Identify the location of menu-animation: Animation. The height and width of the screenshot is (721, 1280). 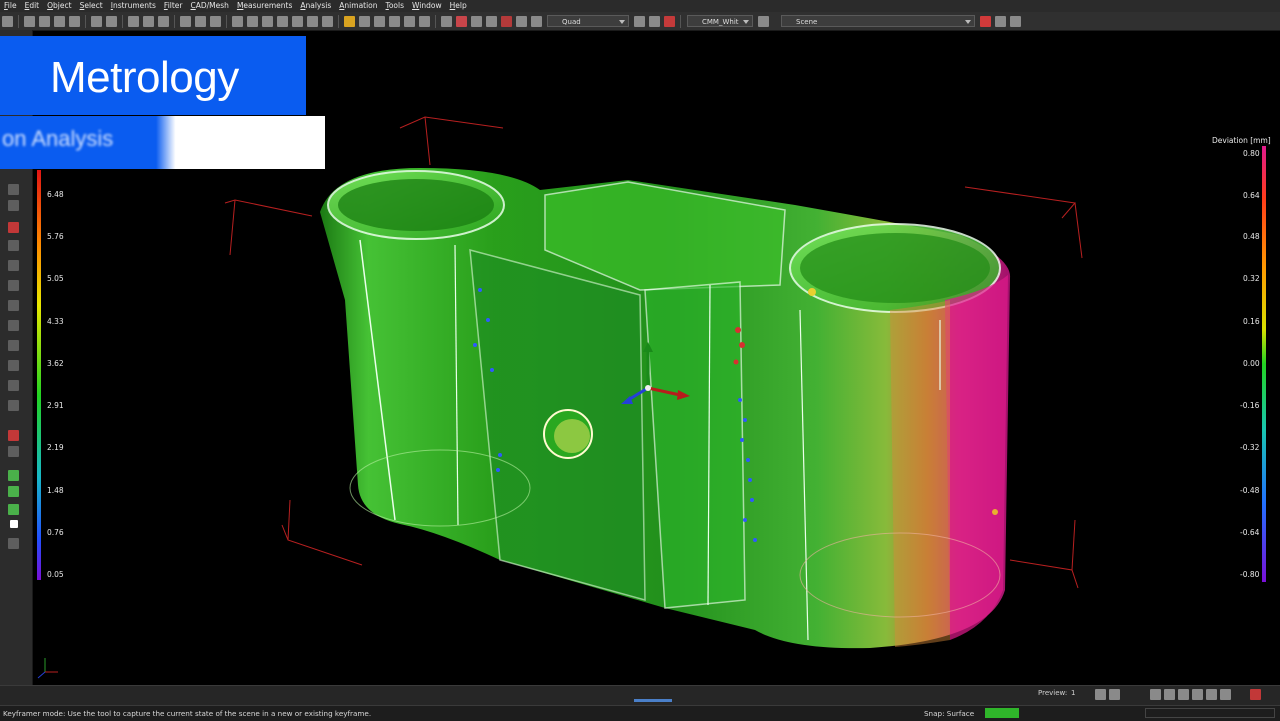
(358, 6).